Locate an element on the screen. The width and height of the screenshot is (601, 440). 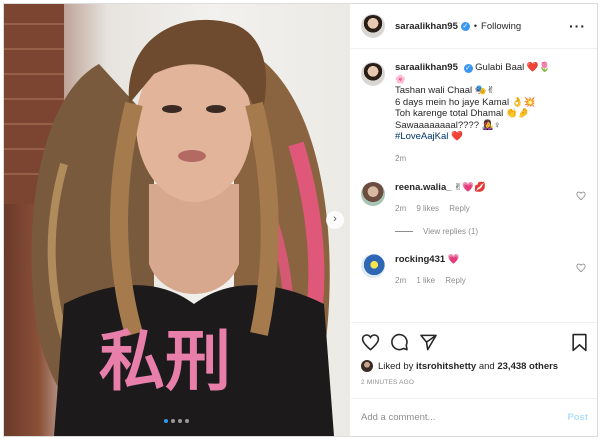
add-comment-bar: Post is located at coordinates (474, 417).